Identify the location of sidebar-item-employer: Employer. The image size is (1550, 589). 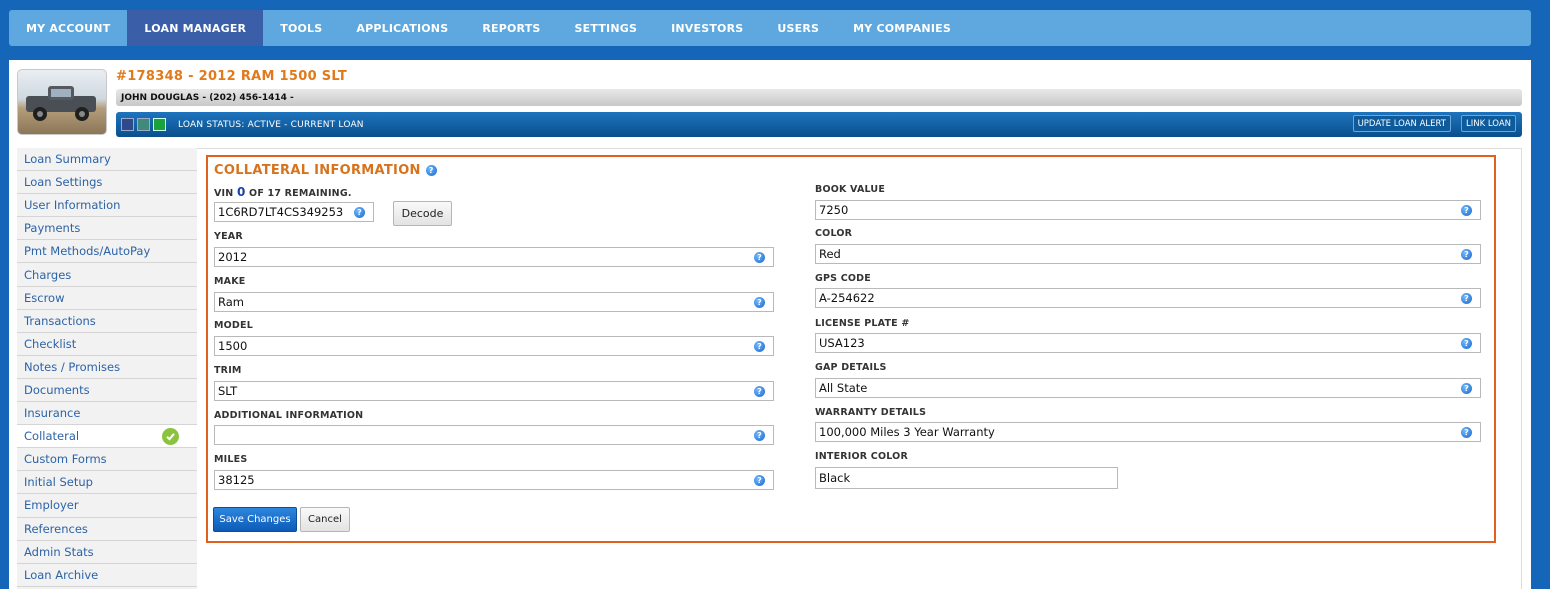
(107, 506).